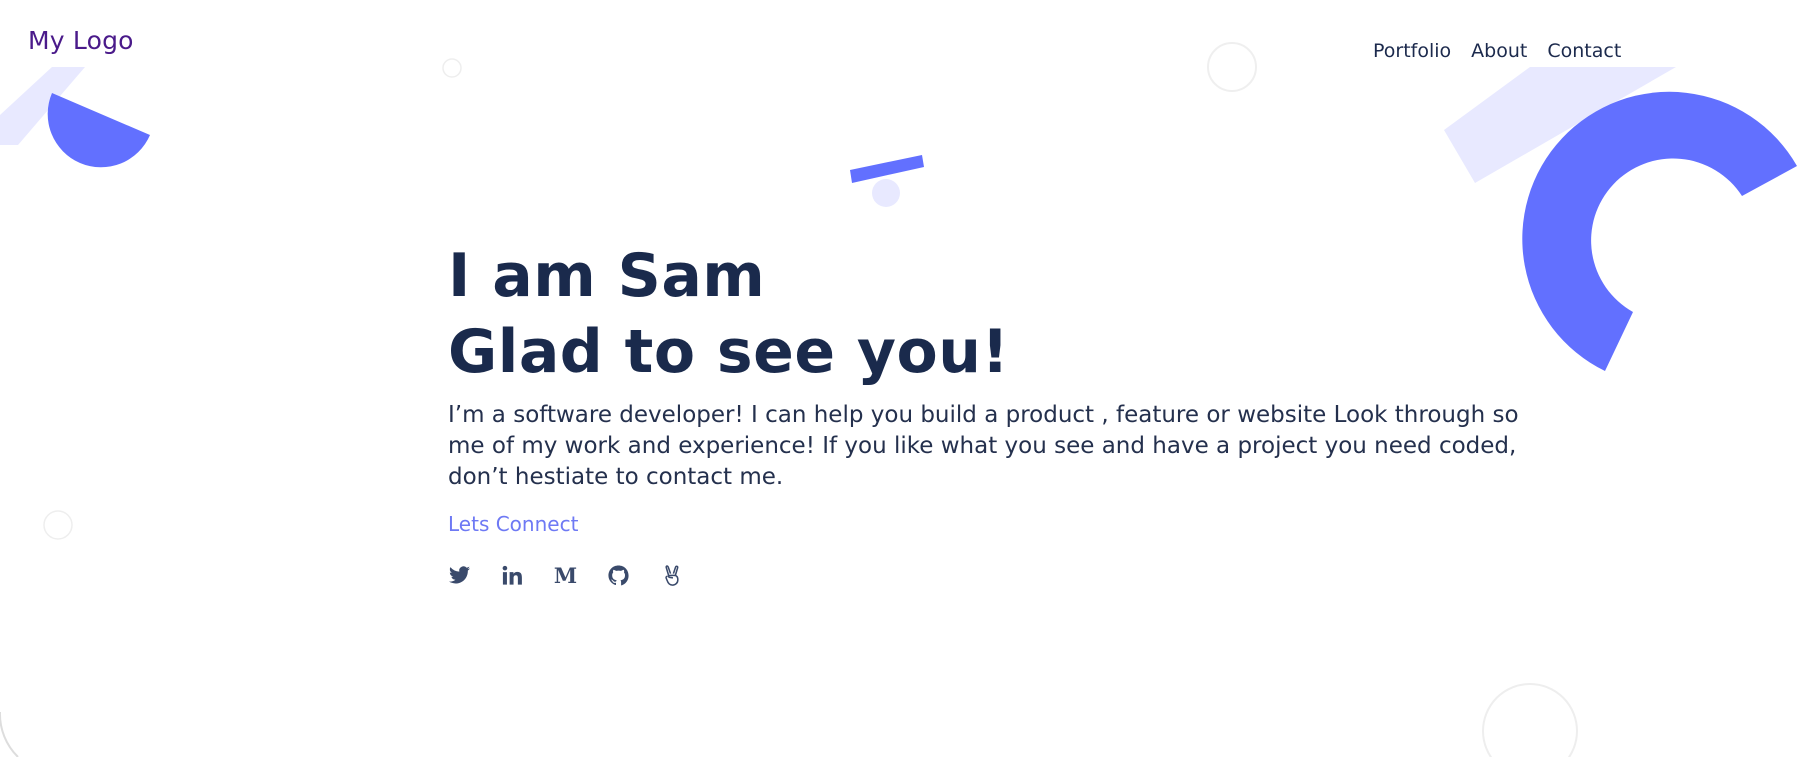 This screenshot has width=1801, height=757. Describe the element at coordinates (729, 352) in the screenshot. I see `hero-title-line2: Glad to see you!` at that location.